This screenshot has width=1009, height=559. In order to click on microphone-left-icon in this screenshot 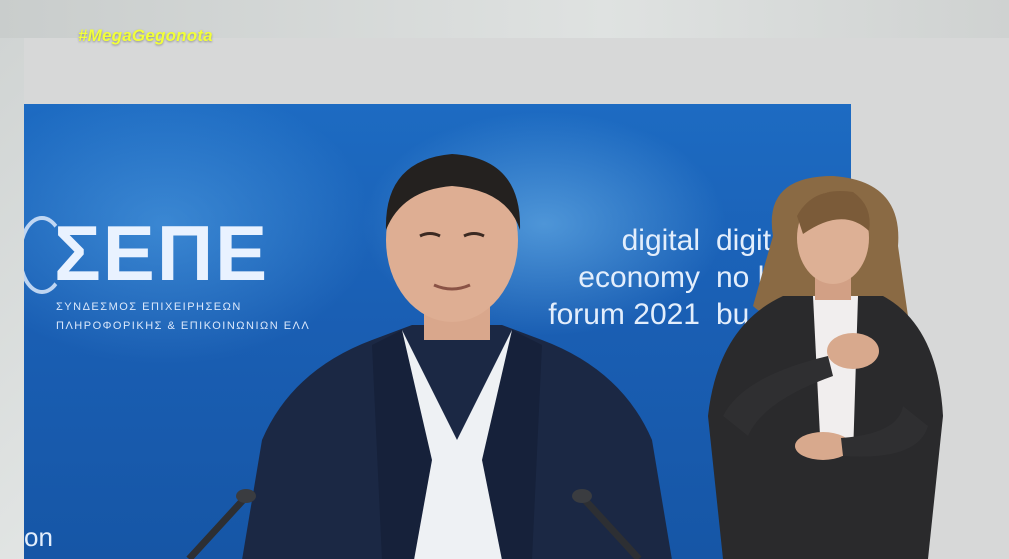, I will do `click(221, 524)`.